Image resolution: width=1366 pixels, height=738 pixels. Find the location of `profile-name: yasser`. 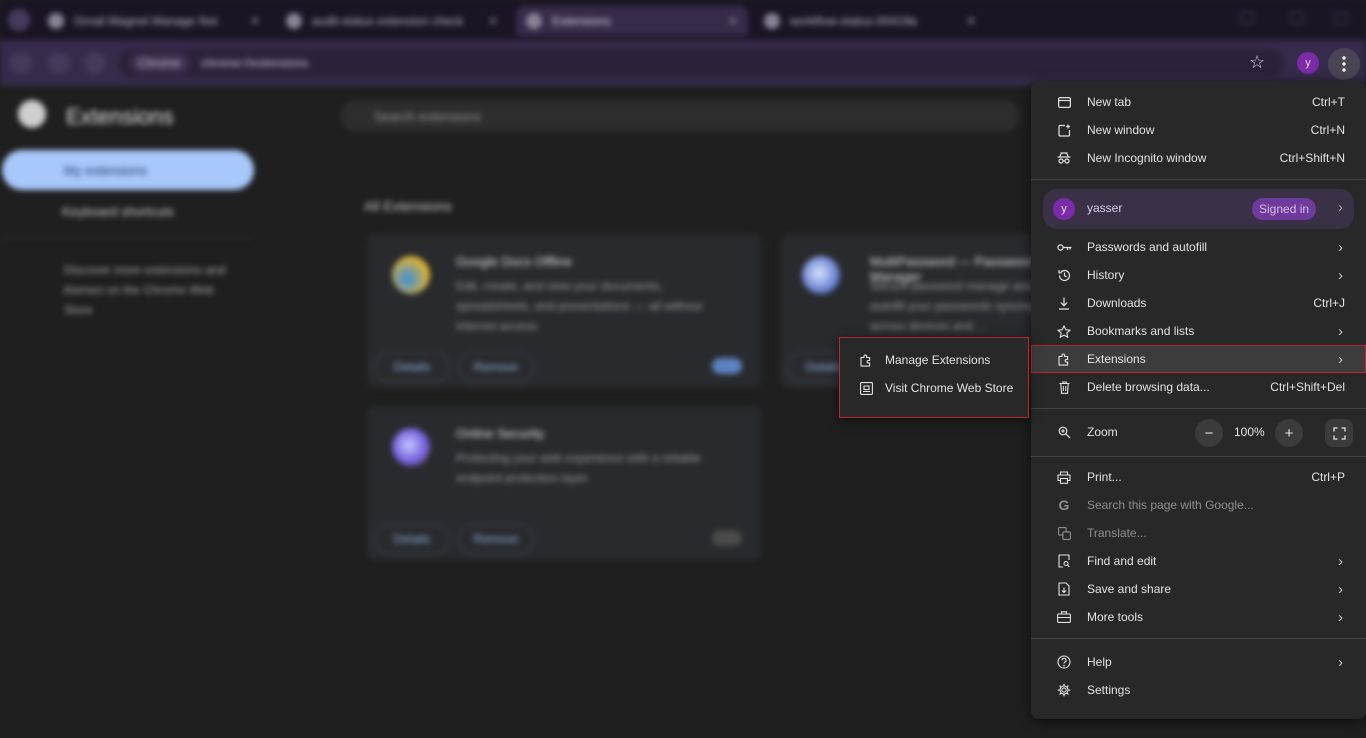

profile-name: yasser is located at coordinates (1105, 208).